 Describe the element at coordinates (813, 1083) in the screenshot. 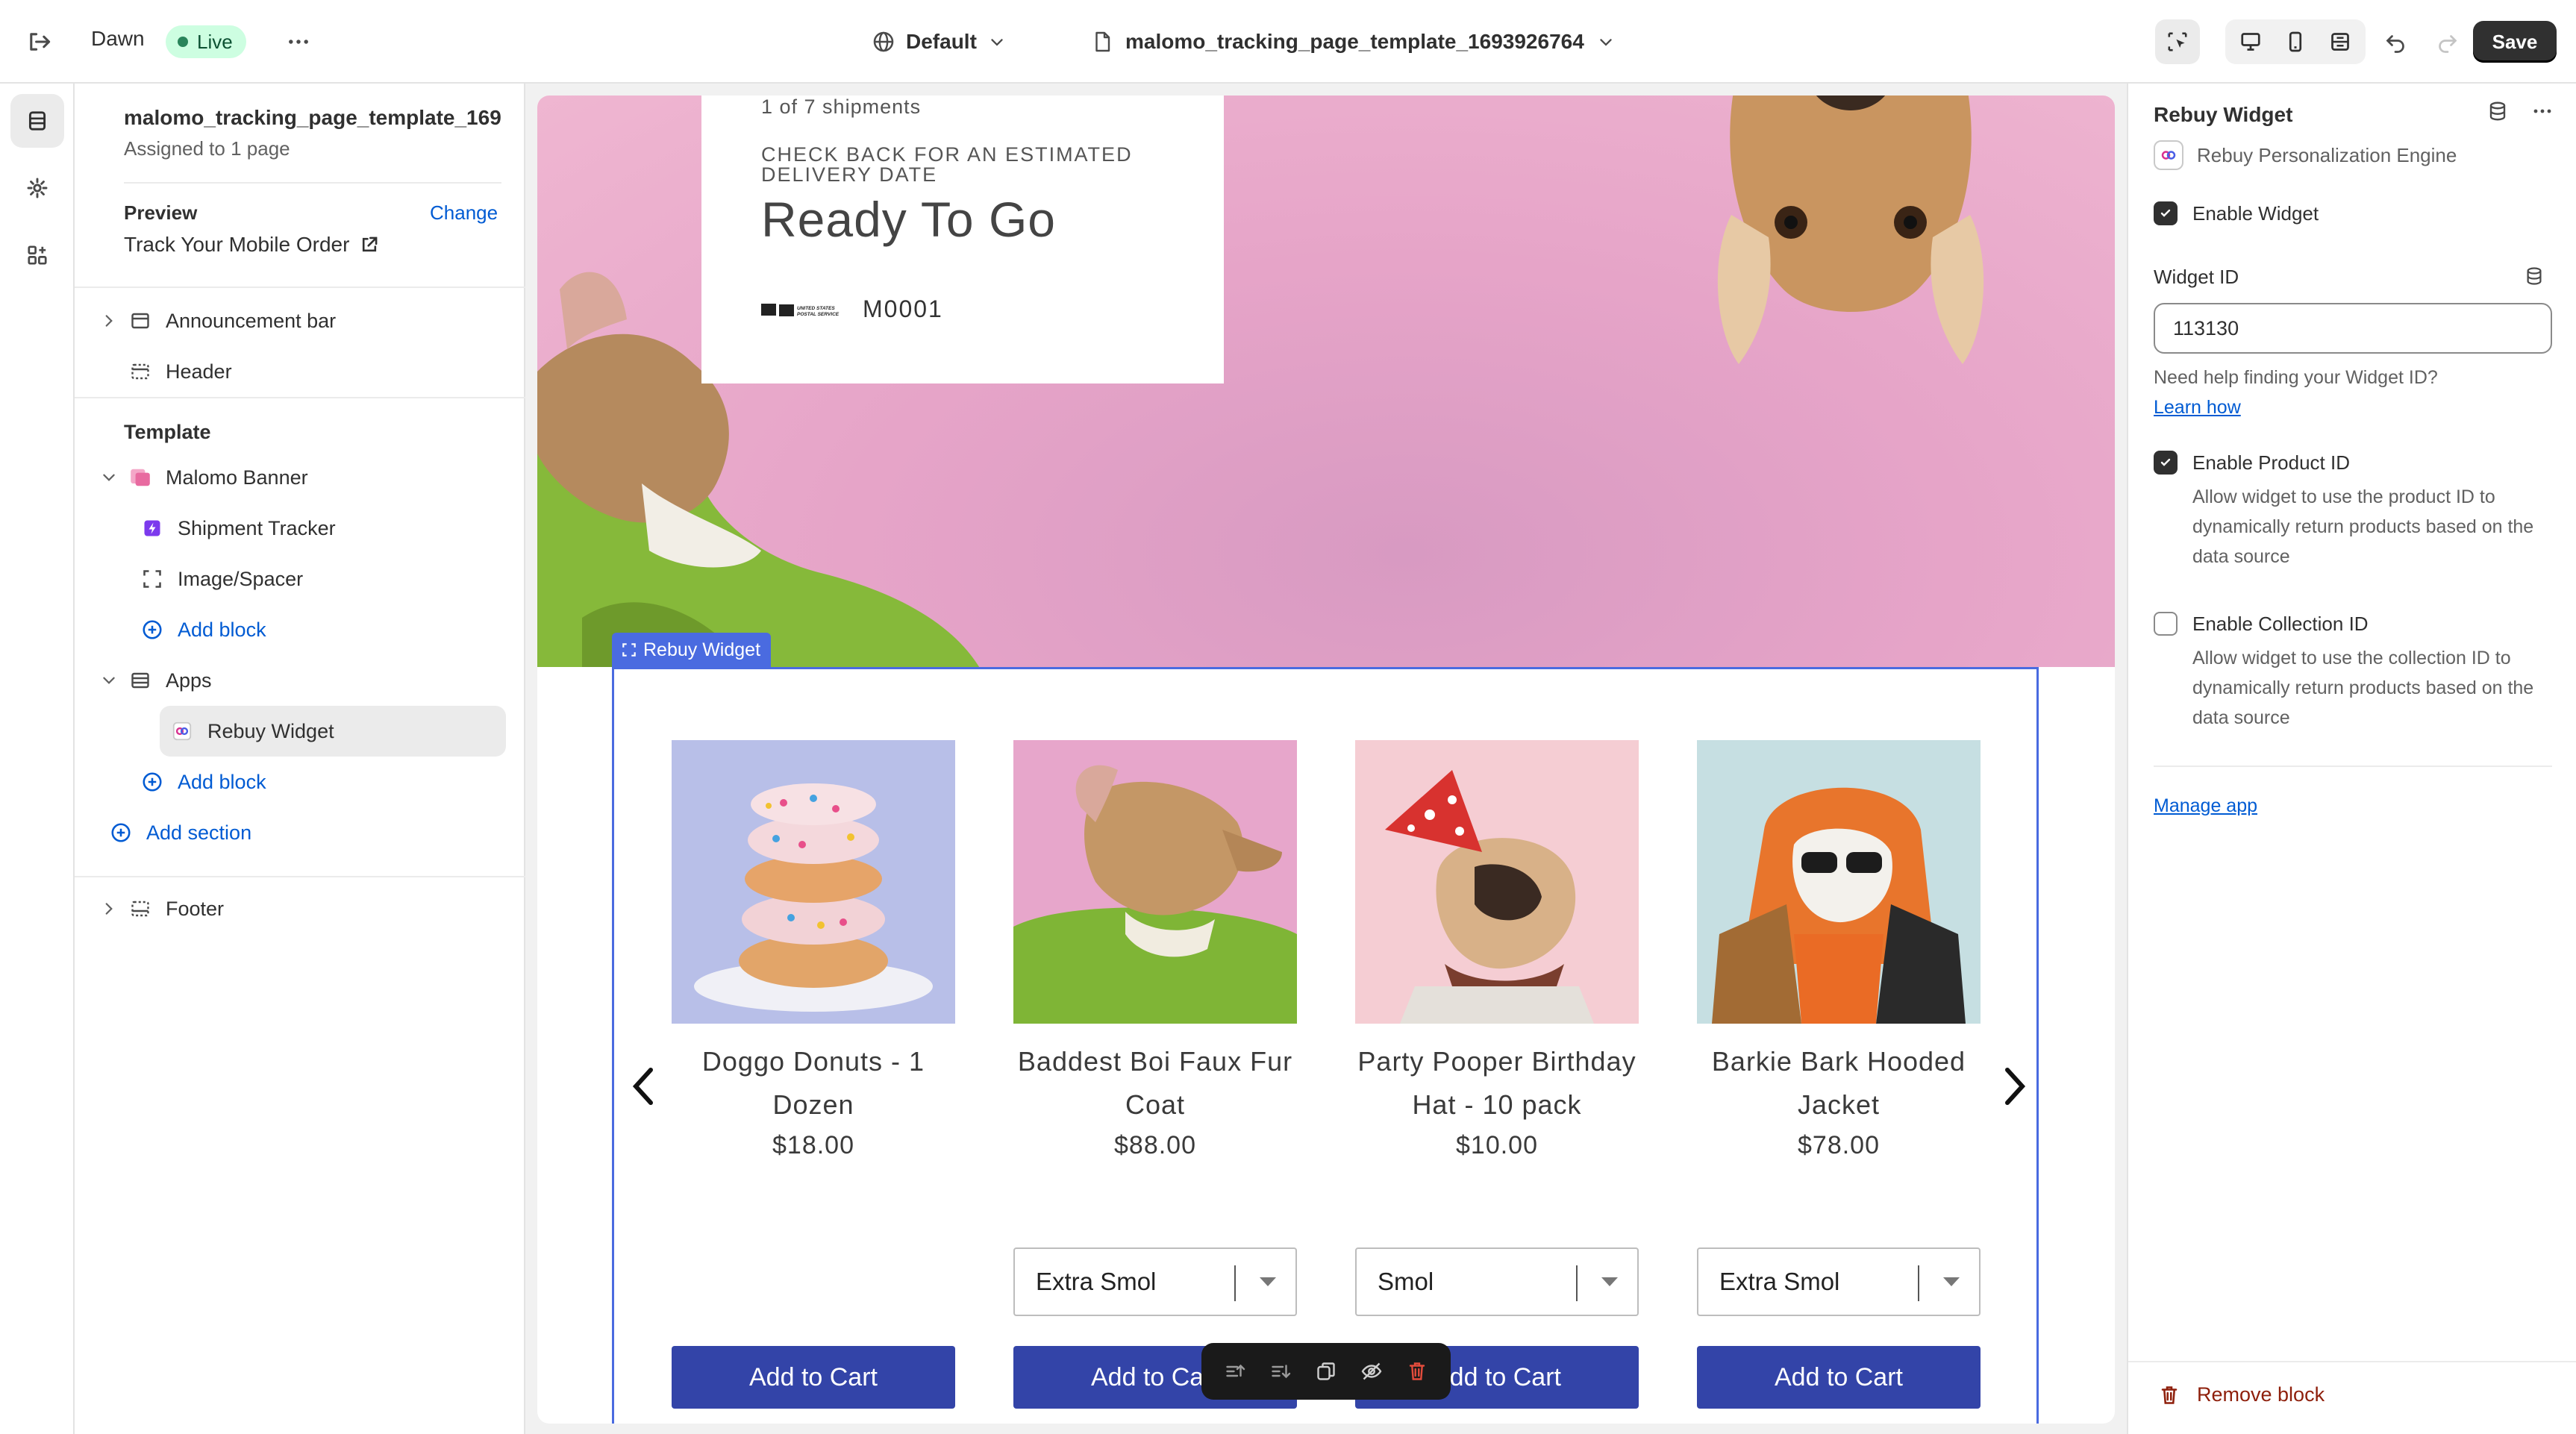

I see `product-name: Doggo Donuts - 1 Dozen` at that location.